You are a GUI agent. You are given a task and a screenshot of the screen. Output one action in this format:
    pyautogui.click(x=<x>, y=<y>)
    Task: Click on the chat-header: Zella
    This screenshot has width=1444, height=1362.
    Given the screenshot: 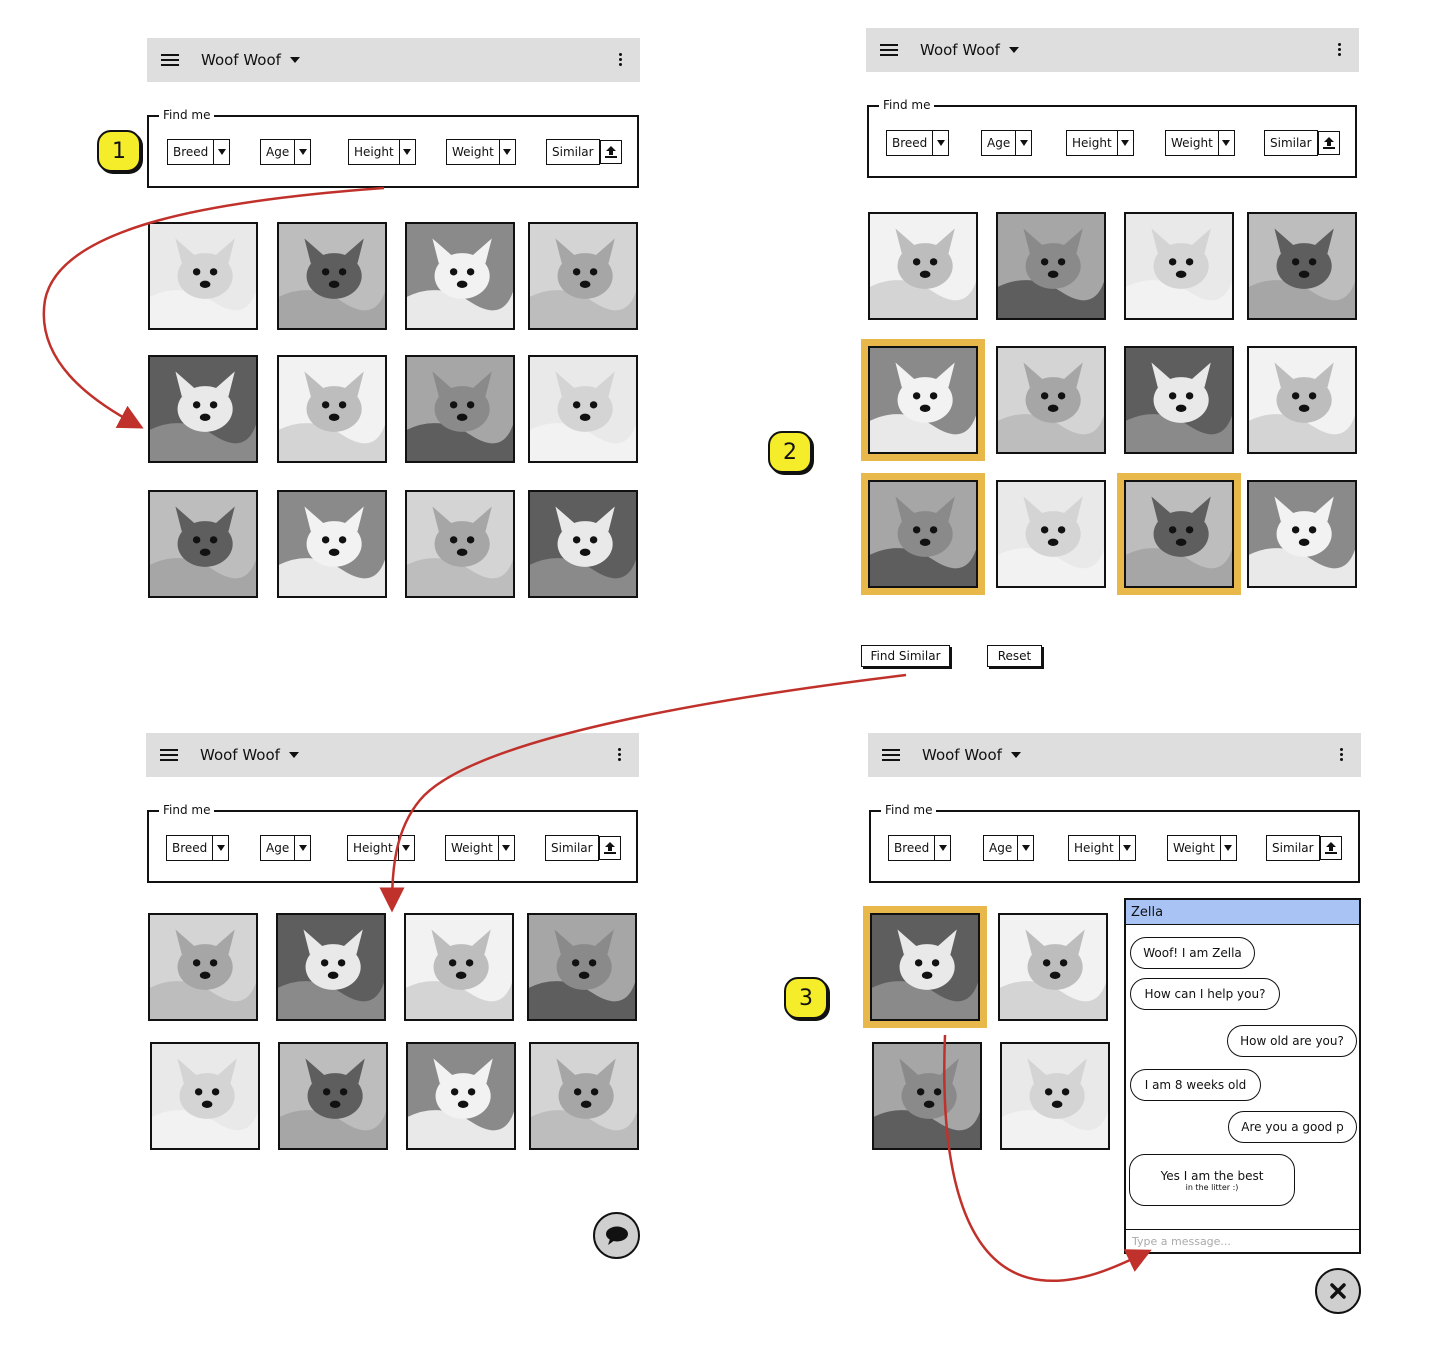 What is the action you would take?
    pyautogui.click(x=1242, y=912)
    